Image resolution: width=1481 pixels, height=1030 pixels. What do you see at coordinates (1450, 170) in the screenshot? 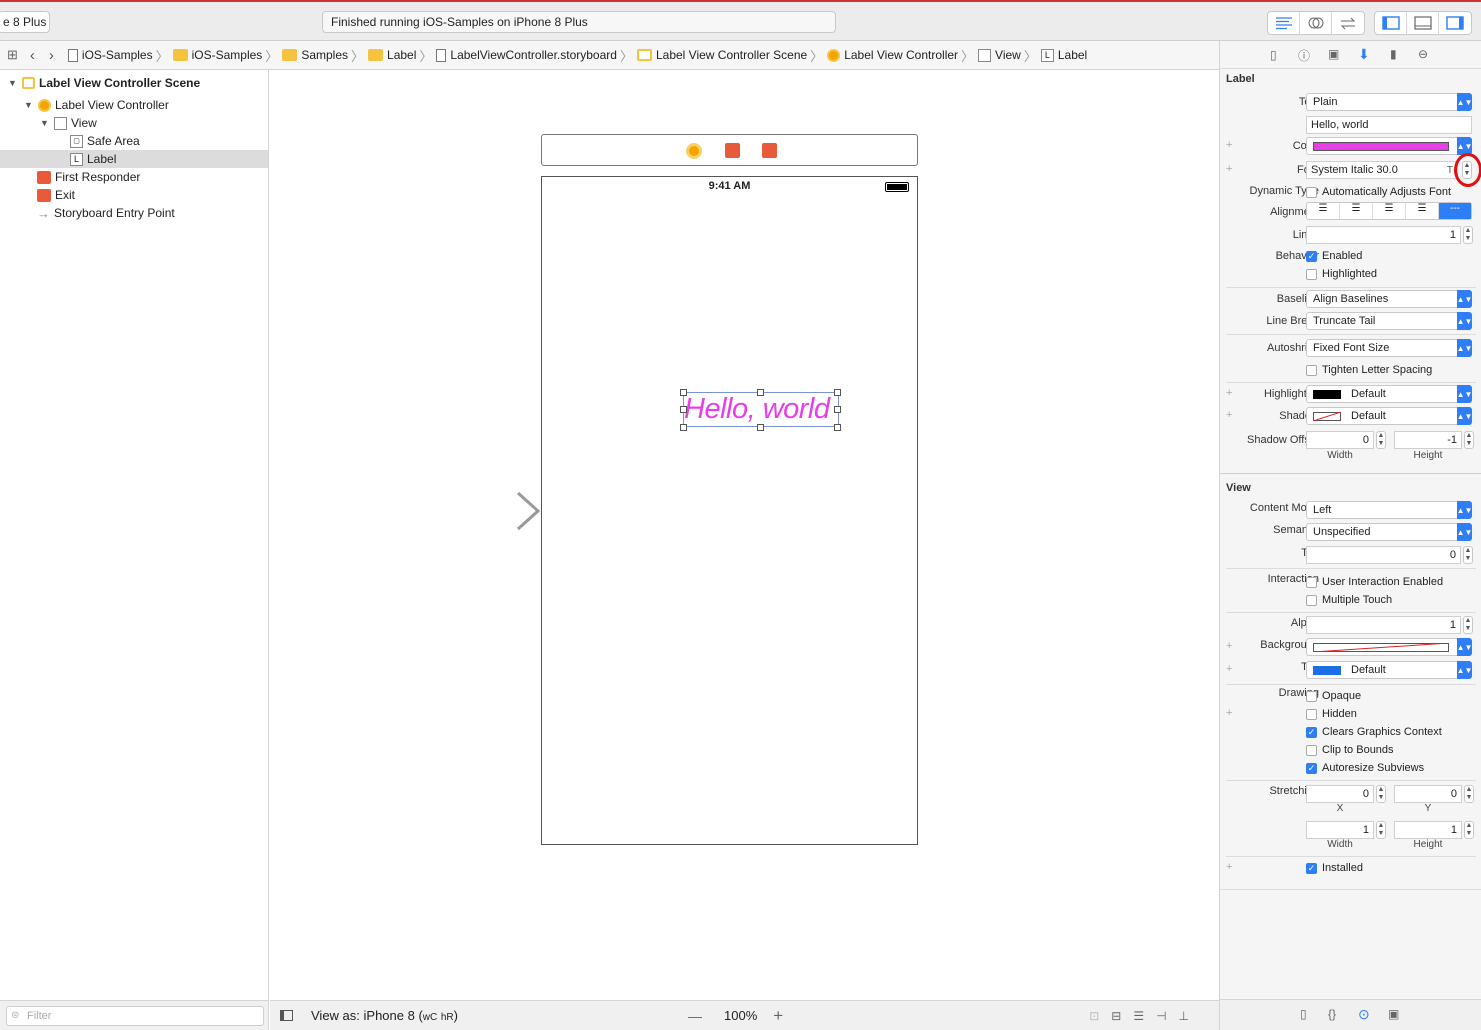
I see `font-picker-icon: T` at bounding box center [1450, 170].